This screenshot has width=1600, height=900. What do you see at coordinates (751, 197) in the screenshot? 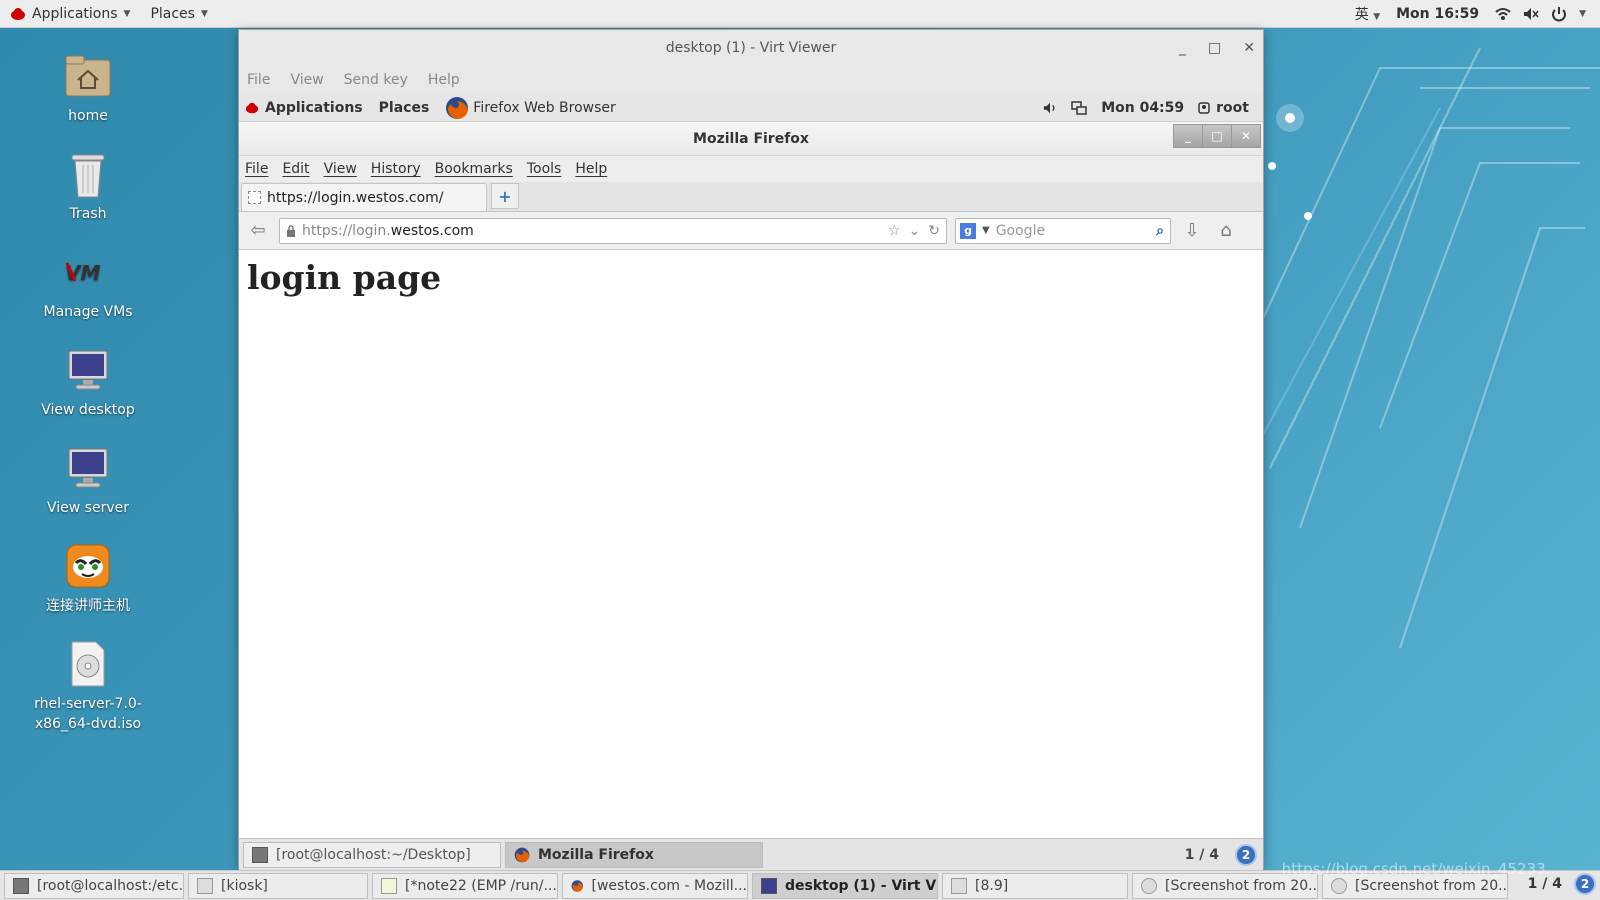
I see `firefox-tabbar: https://login.westos.com/ +` at bounding box center [751, 197].